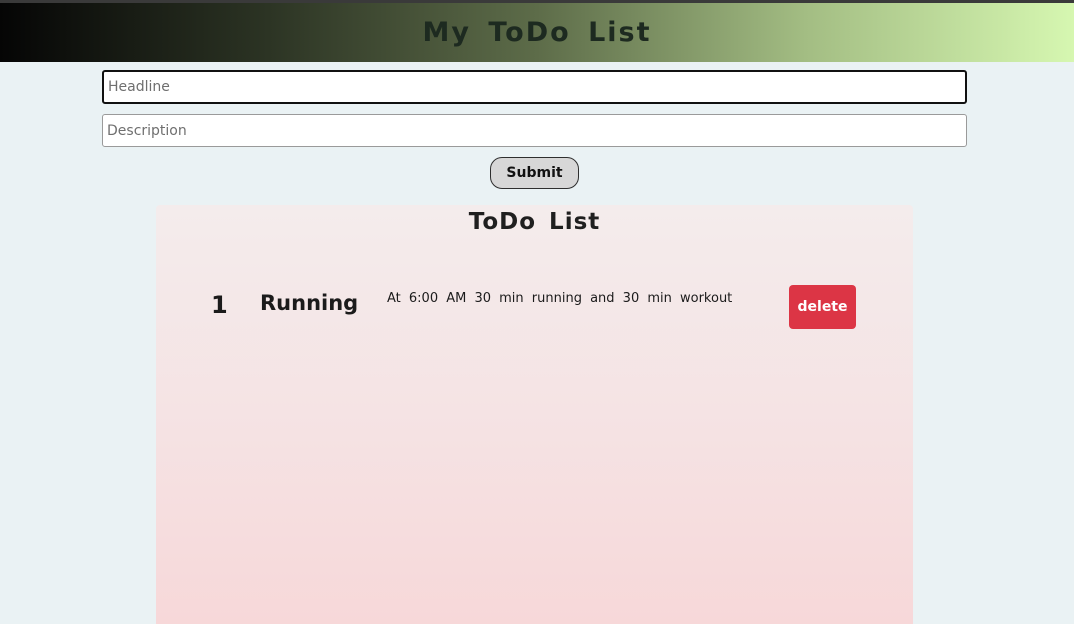 This screenshot has width=1074, height=624. I want to click on app-header: My ToDo List, so click(537, 32).